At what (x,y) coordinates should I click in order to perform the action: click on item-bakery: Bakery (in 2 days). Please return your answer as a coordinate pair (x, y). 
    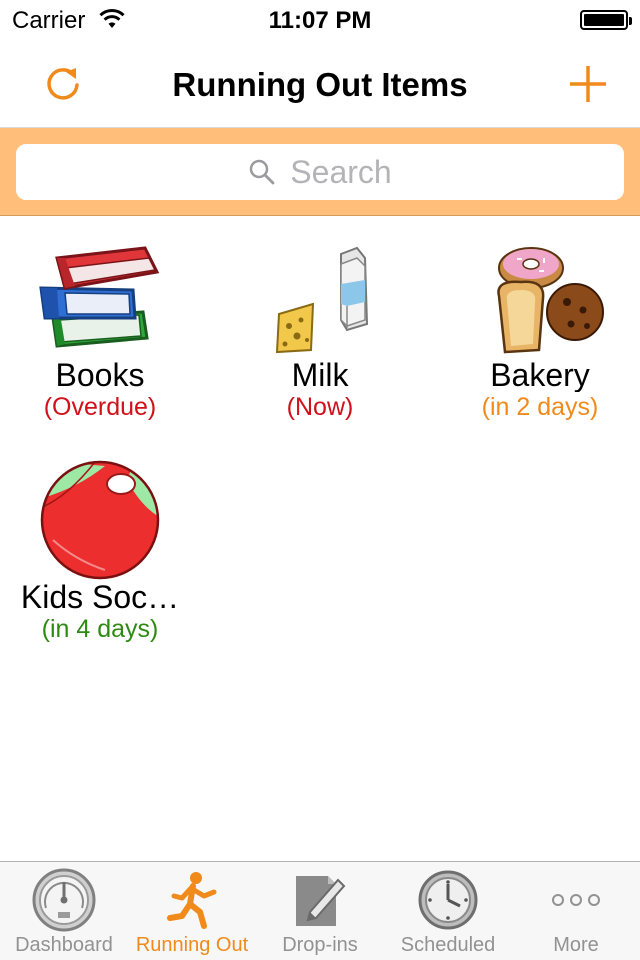
    Looking at the image, I should click on (540, 331).